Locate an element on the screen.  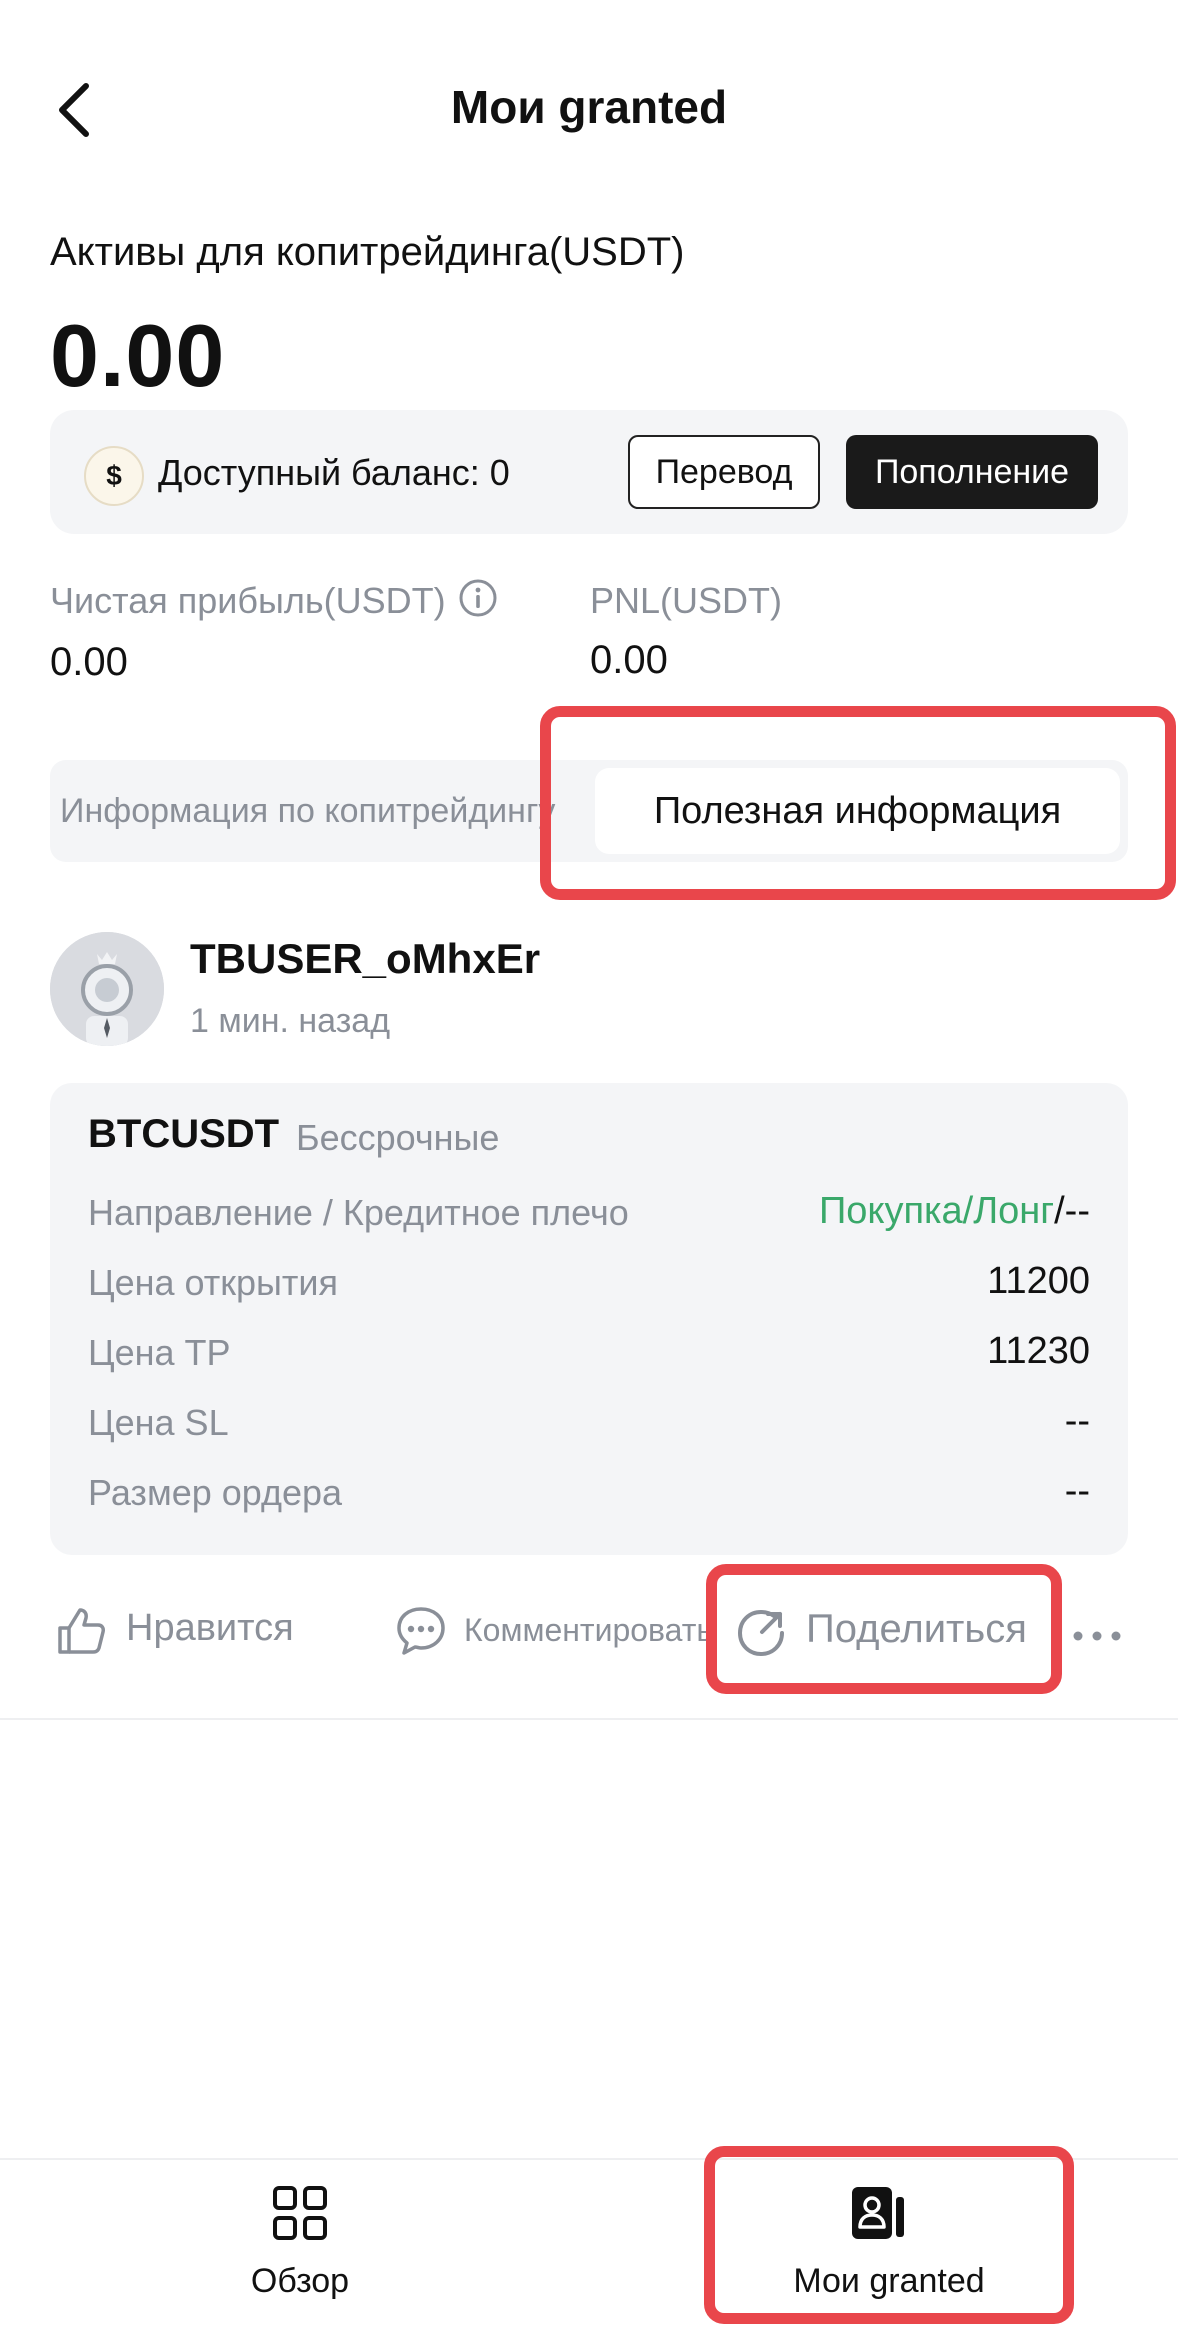
order-size-label: Размер ордера is located at coordinates (215, 1492).